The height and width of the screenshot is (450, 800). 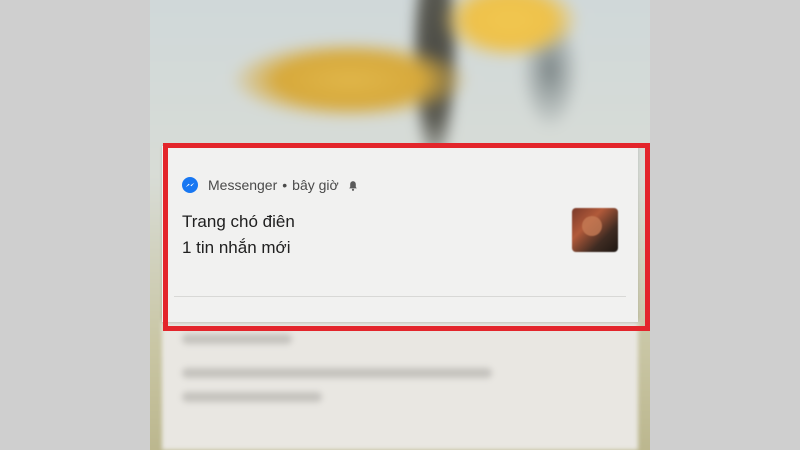 What do you see at coordinates (243, 185) in the screenshot?
I see `app-name: Messenger` at bounding box center [243, 185].